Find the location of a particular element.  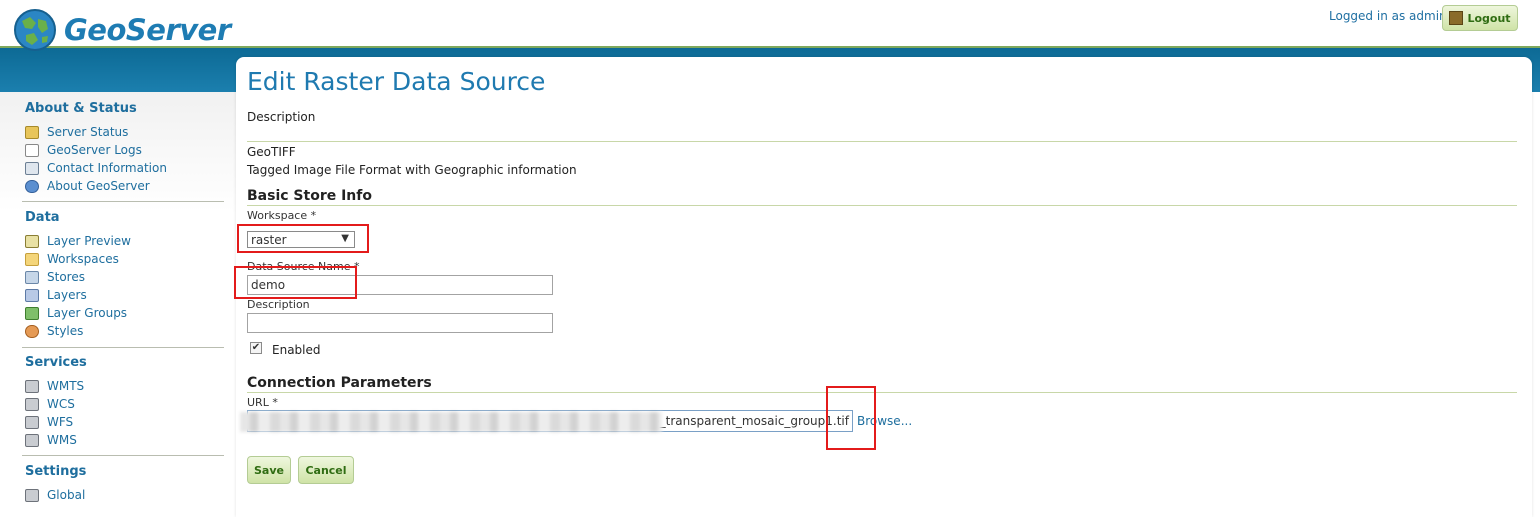

sidebar-item-contact-information: Contact Information is located at coordinates (96, 168).